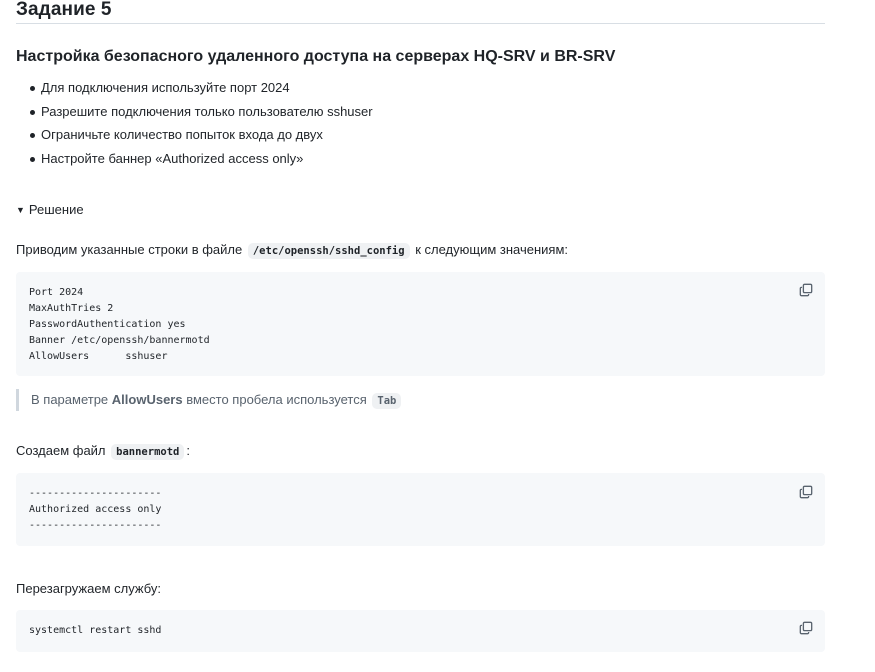 This screenshot has height=672, width=875. I want to click on code-content: systemctl restart sshd, so click(95, 630).